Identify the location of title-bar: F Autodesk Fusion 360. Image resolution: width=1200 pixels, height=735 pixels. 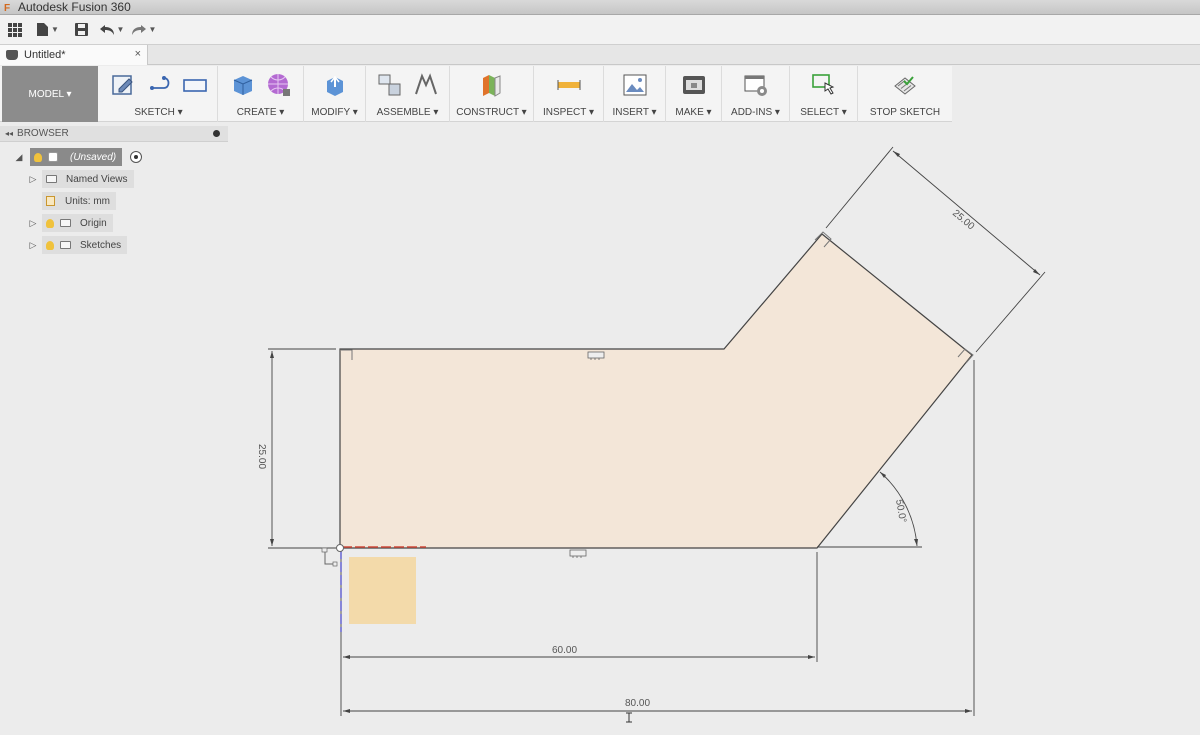
(600, 7).